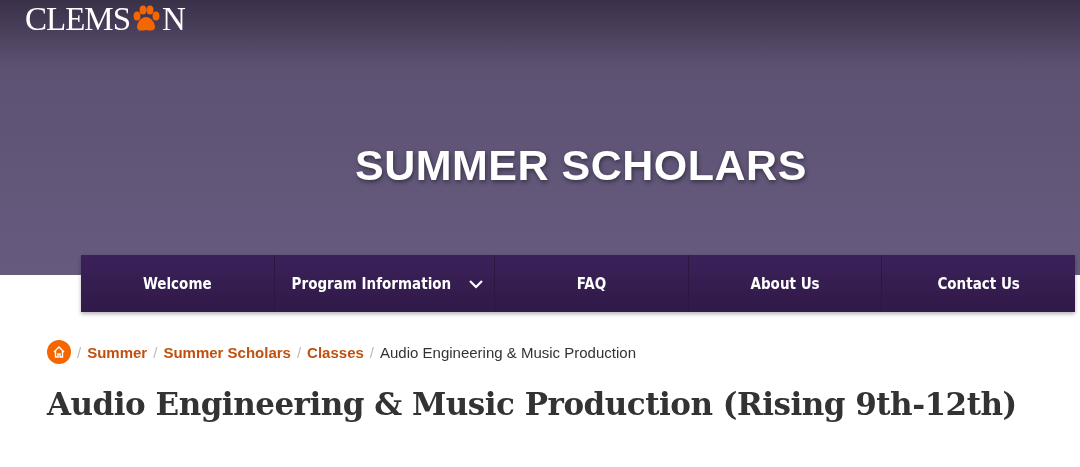 The width and height of the screenshot is (1080, 467). What do you see at coordinates (173, 19) in the screenshot?
I see `logo-text: N` at bounding box center [173, 19].